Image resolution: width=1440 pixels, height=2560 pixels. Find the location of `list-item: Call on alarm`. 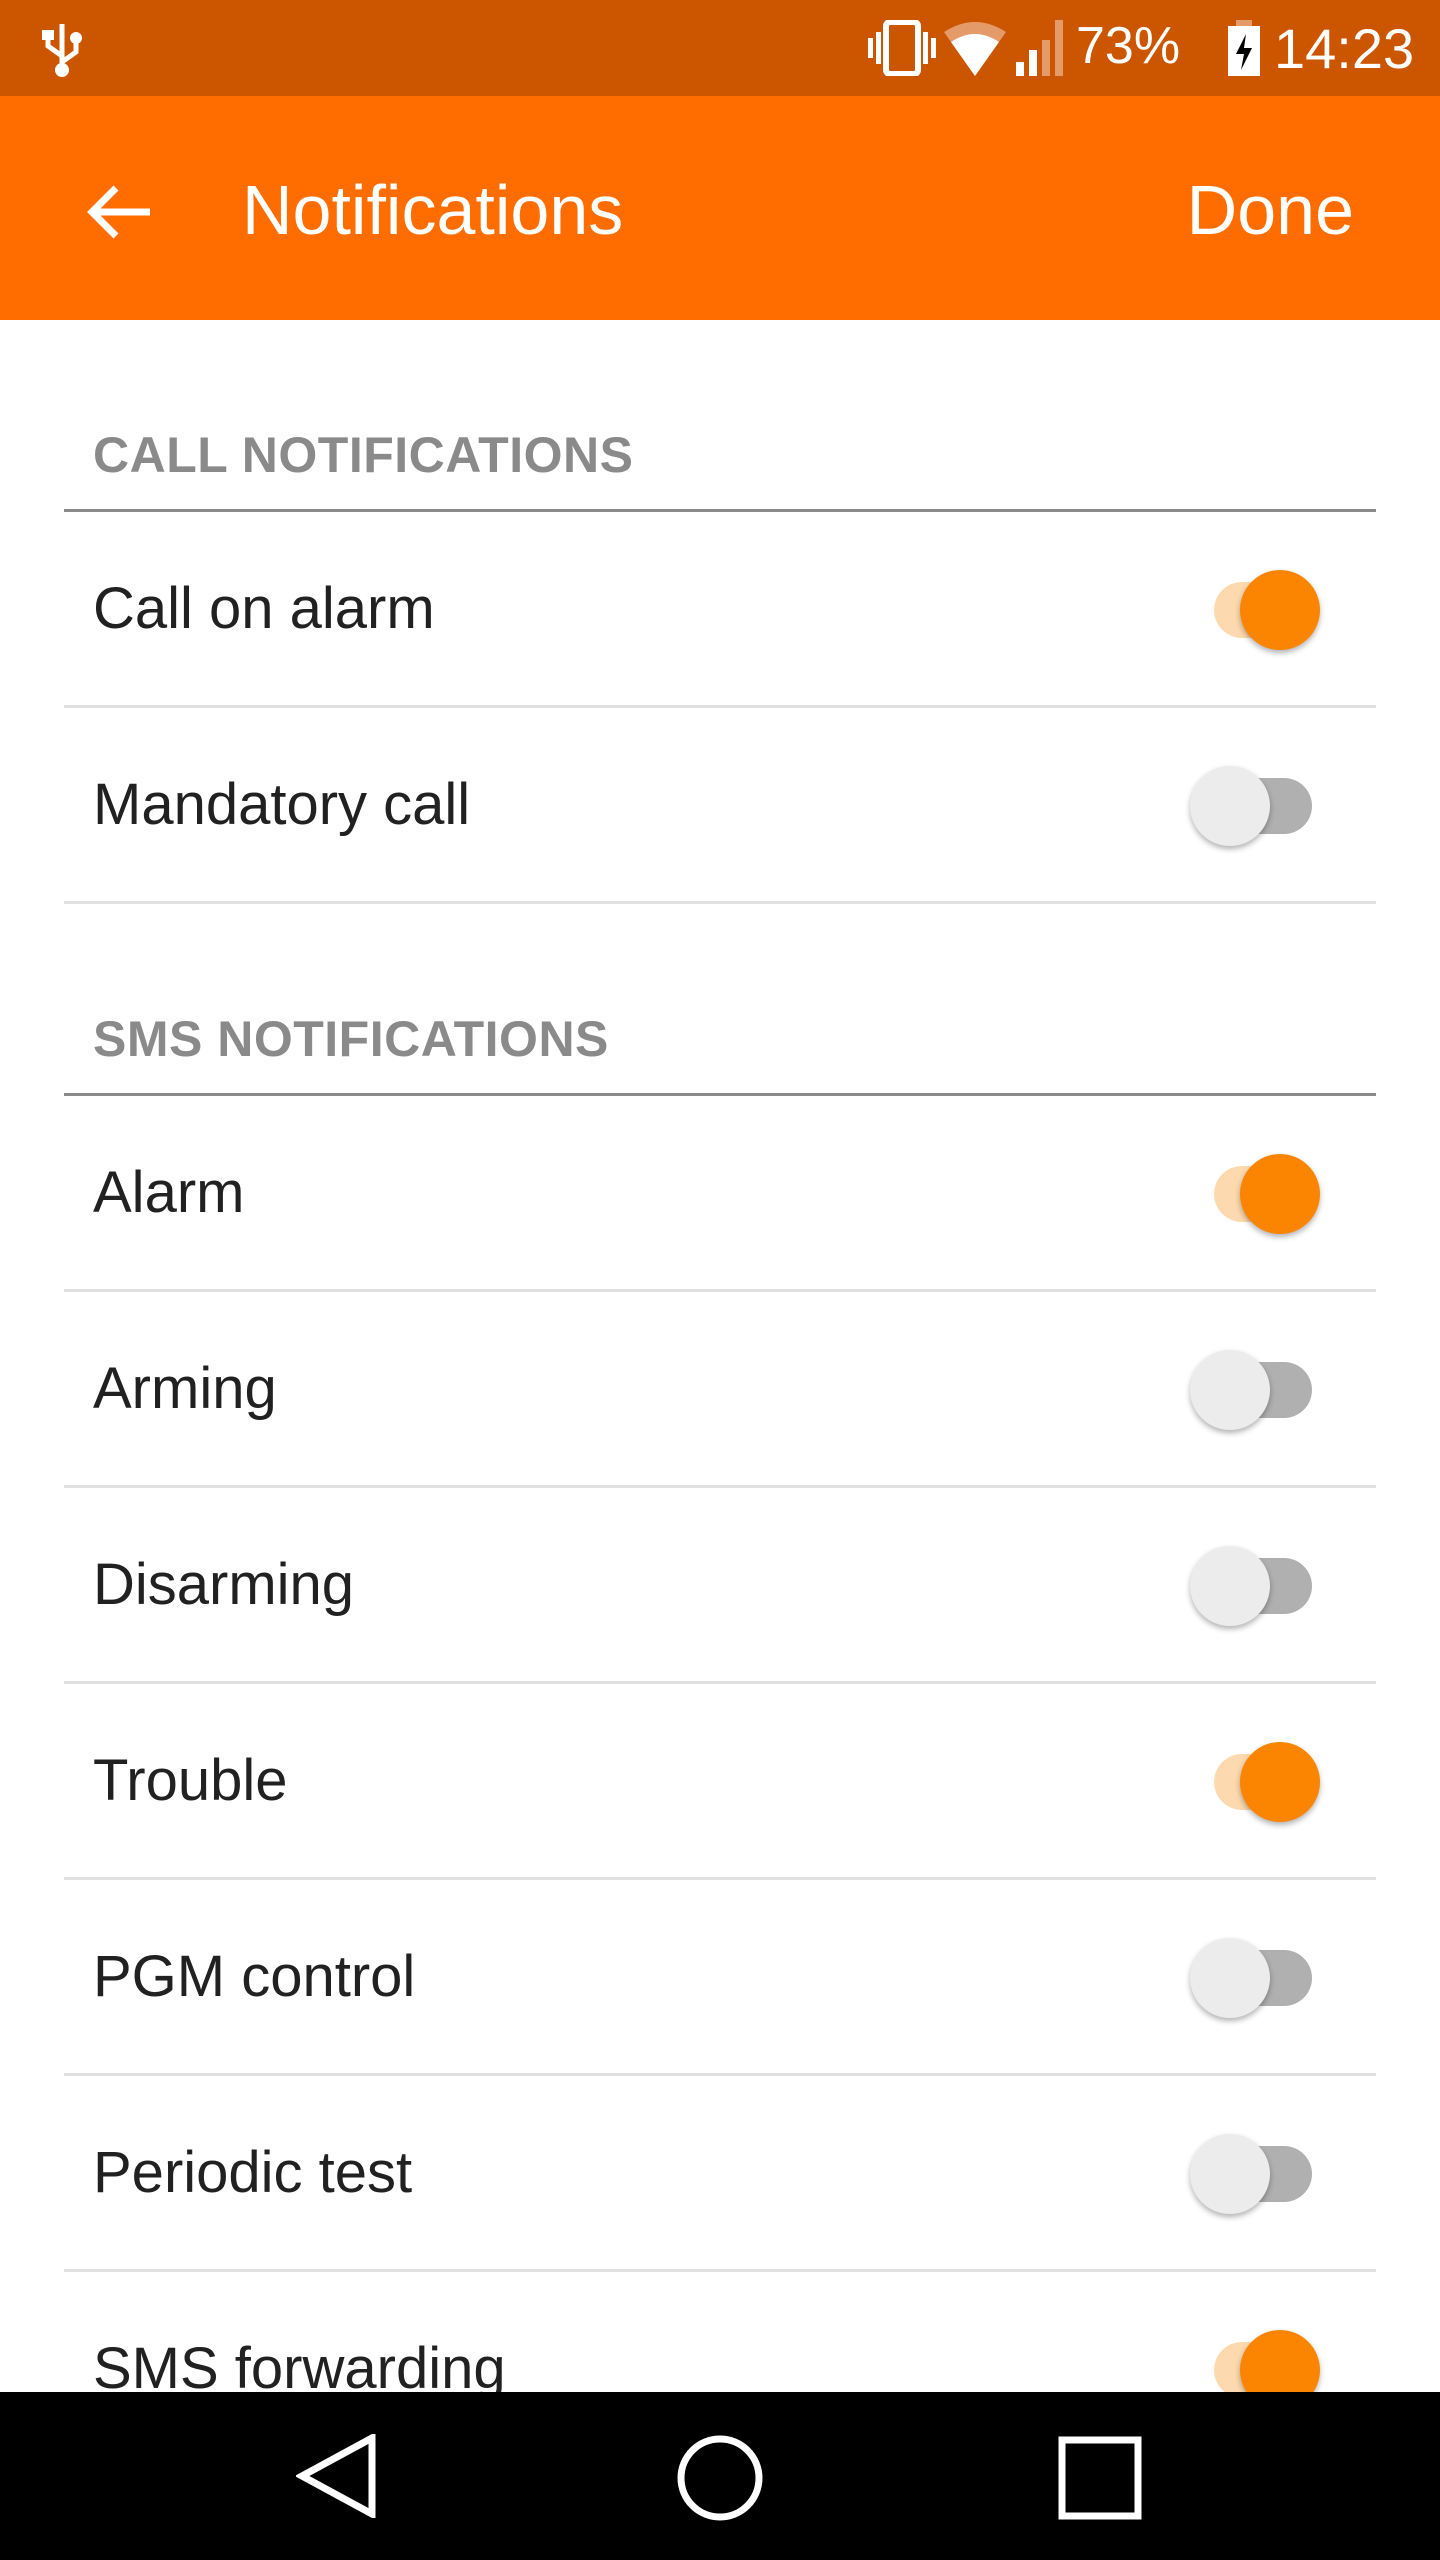

list-item: Call on alarm is located at coordinates (720, 610).